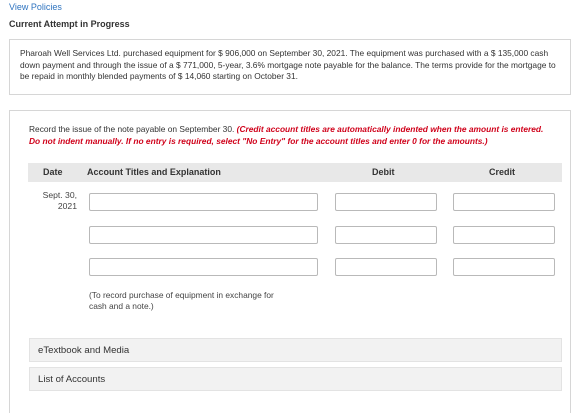 The width and height of the screenshot is (580, 413). What do you see at coordinates (502, 172) in the screenshot?
I see `header-credit: Credit` at bounding box center [502, 172].